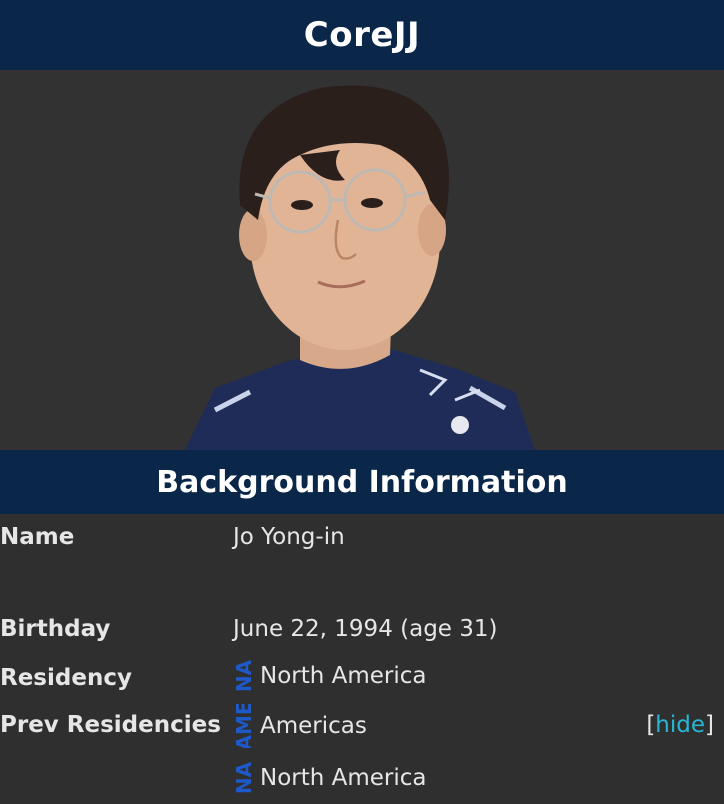 The image size is (724, 804). I want to click on birthday-label: Birthday, so click(55, 629).